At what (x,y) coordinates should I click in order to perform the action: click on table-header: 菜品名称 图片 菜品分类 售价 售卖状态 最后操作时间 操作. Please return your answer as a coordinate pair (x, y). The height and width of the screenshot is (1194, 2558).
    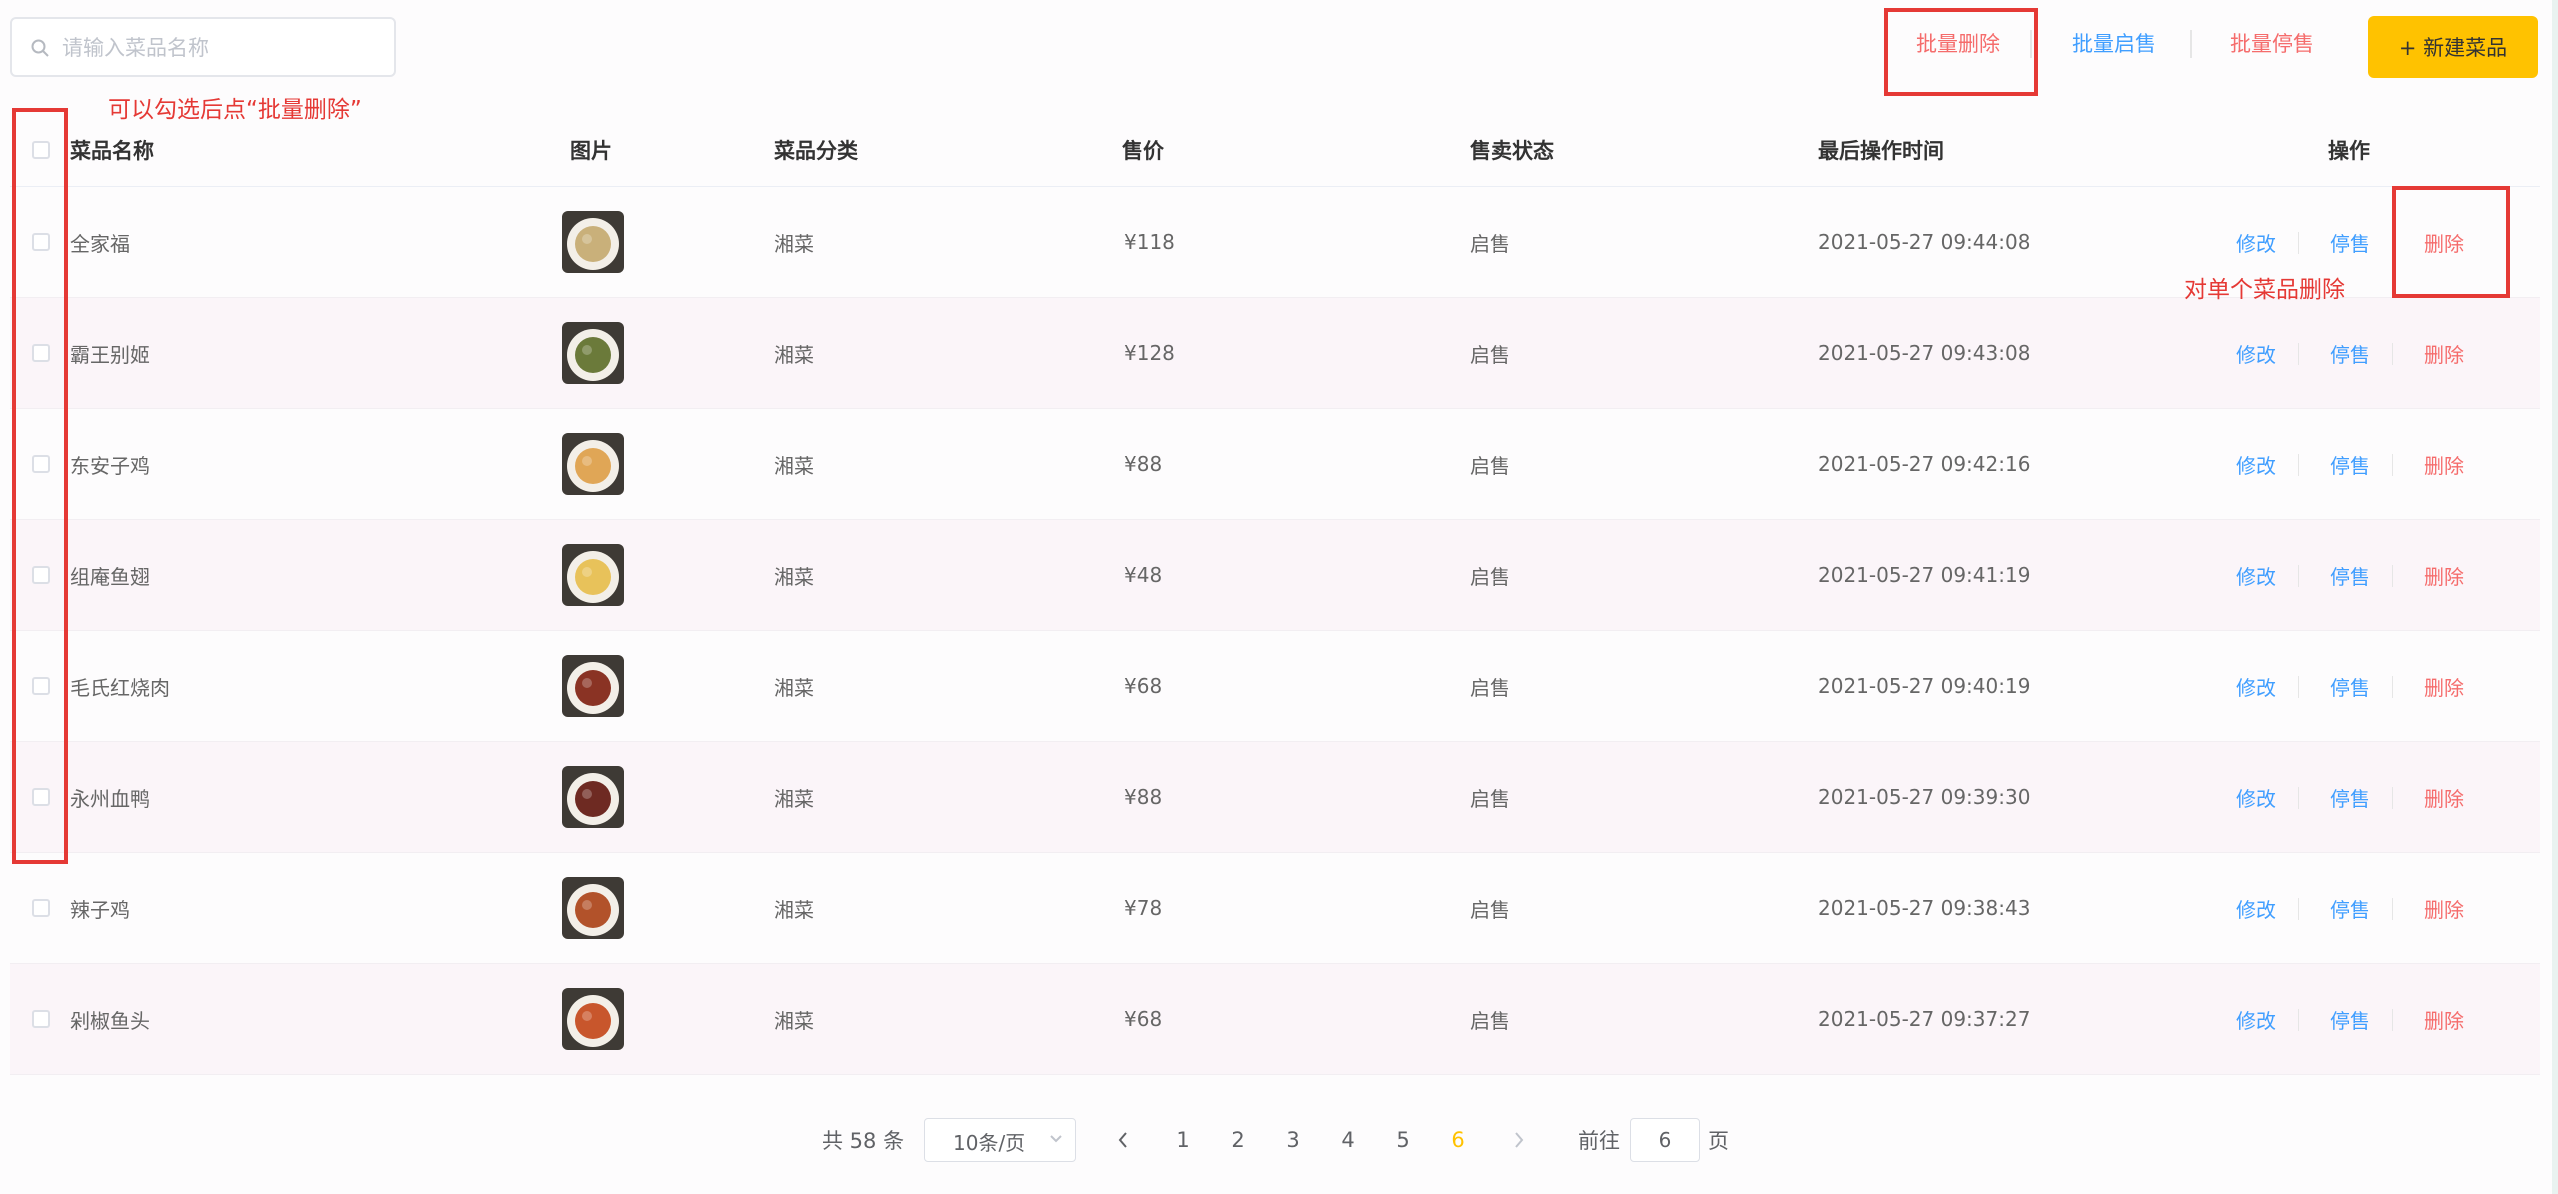
    Looking at the image, I should click on (1275, 150).